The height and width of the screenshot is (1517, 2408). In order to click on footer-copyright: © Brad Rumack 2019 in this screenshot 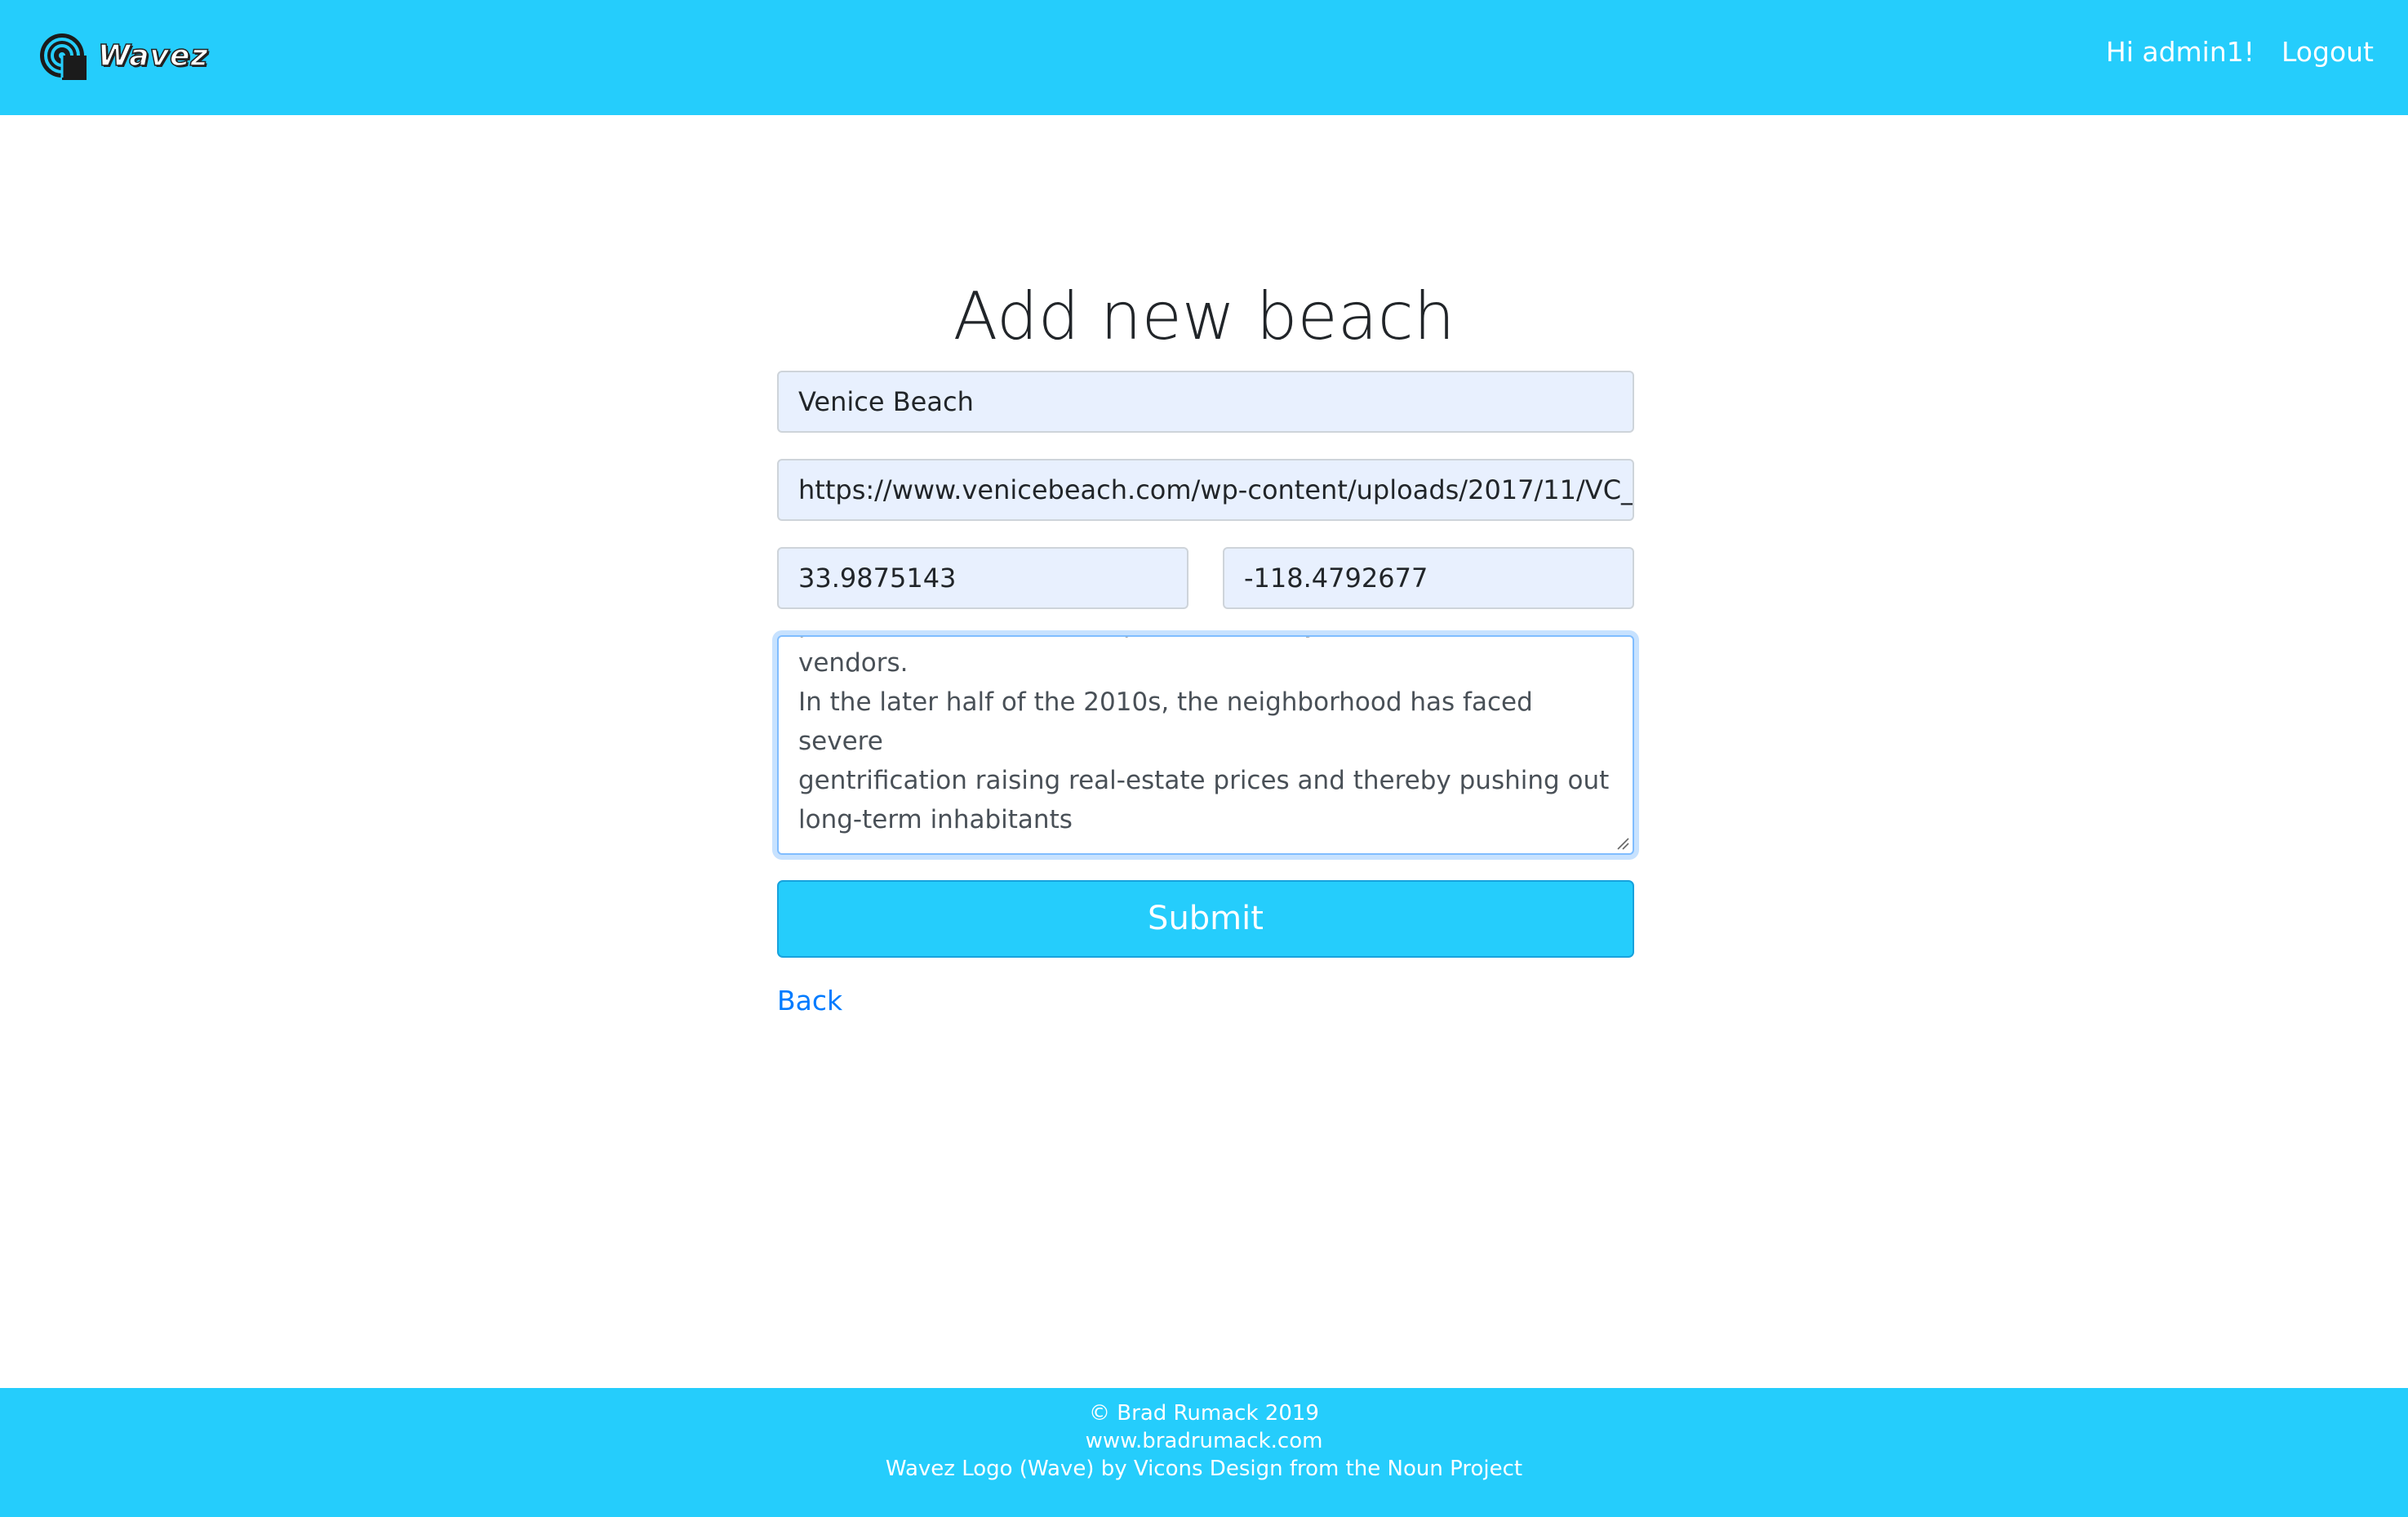, I will do `click(1204, 1413)`.